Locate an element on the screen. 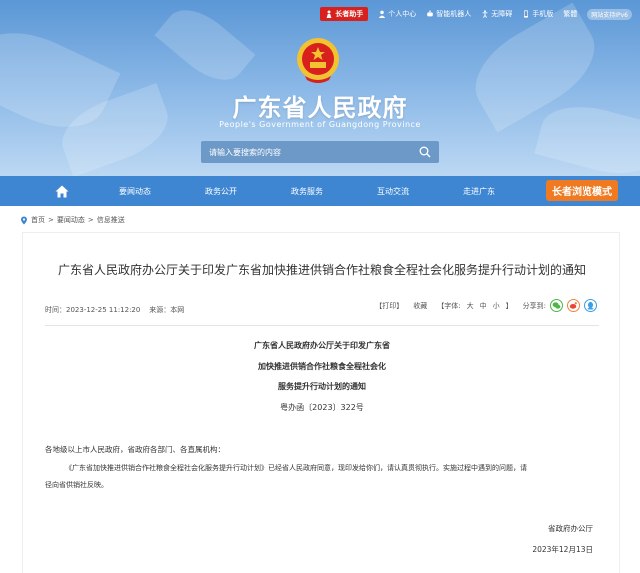  accessibility-icon is located at coordinates (485, 14).